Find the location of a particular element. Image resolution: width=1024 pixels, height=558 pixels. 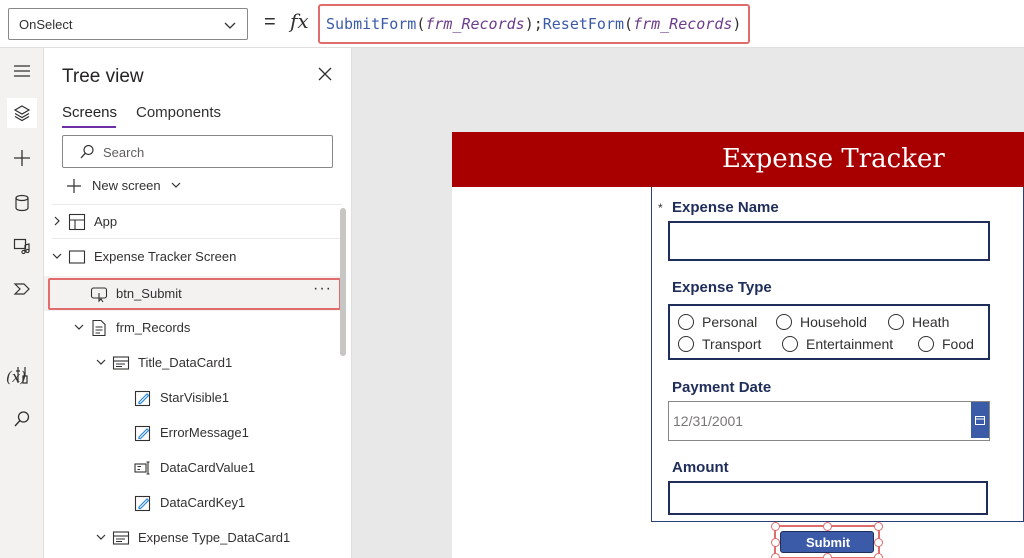

radio-label: Heath is located at coordinates (931, 322).